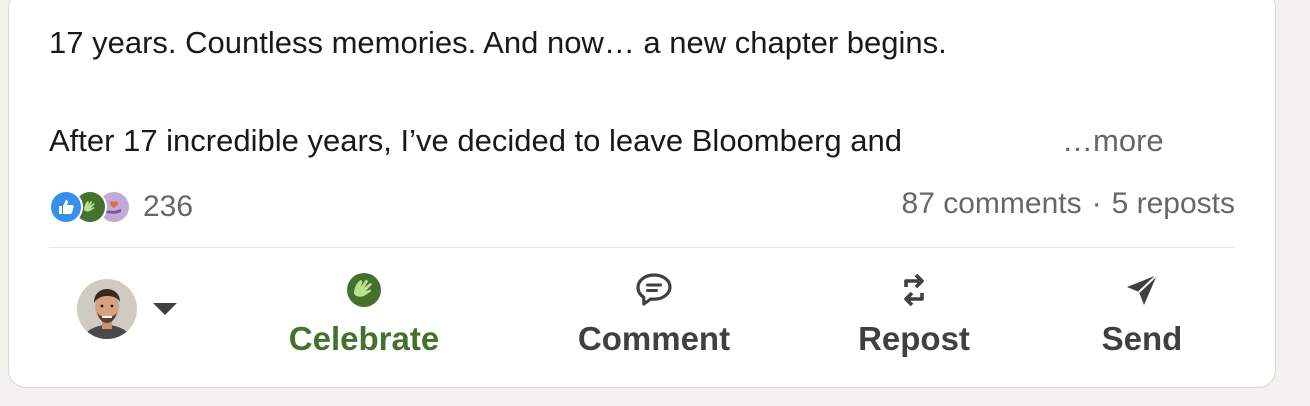 The image size is (1310, 406). What do you see at coordinates (1142, 292) in the screenshot?
I see `send-icon` at bounding box center [1142, 292].